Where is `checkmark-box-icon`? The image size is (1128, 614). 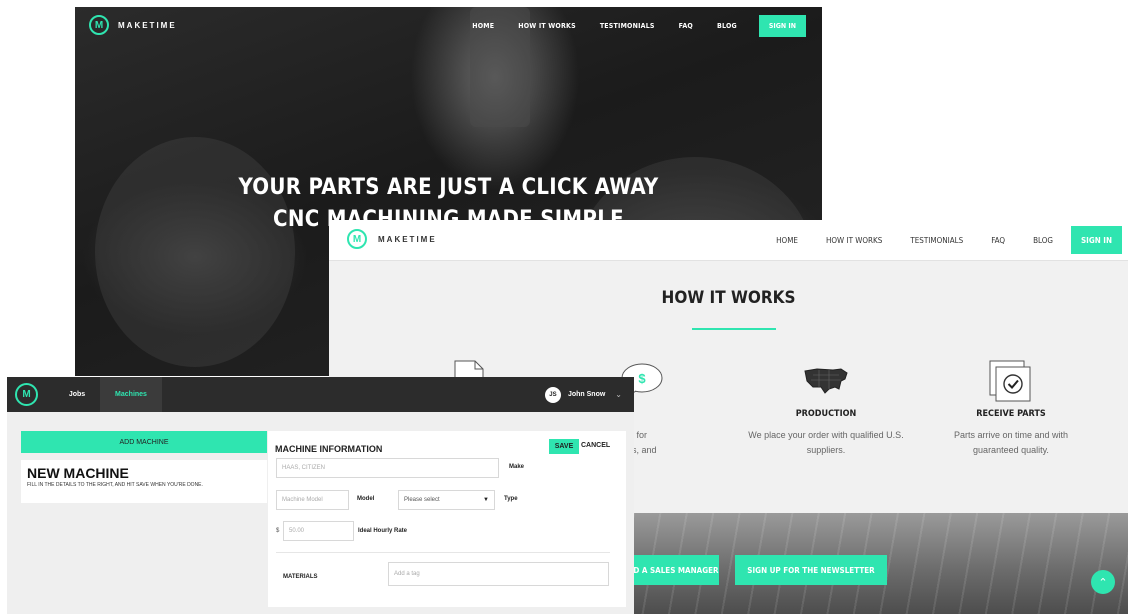 checkmark-box-icon is located at coordinates (1010, 381).